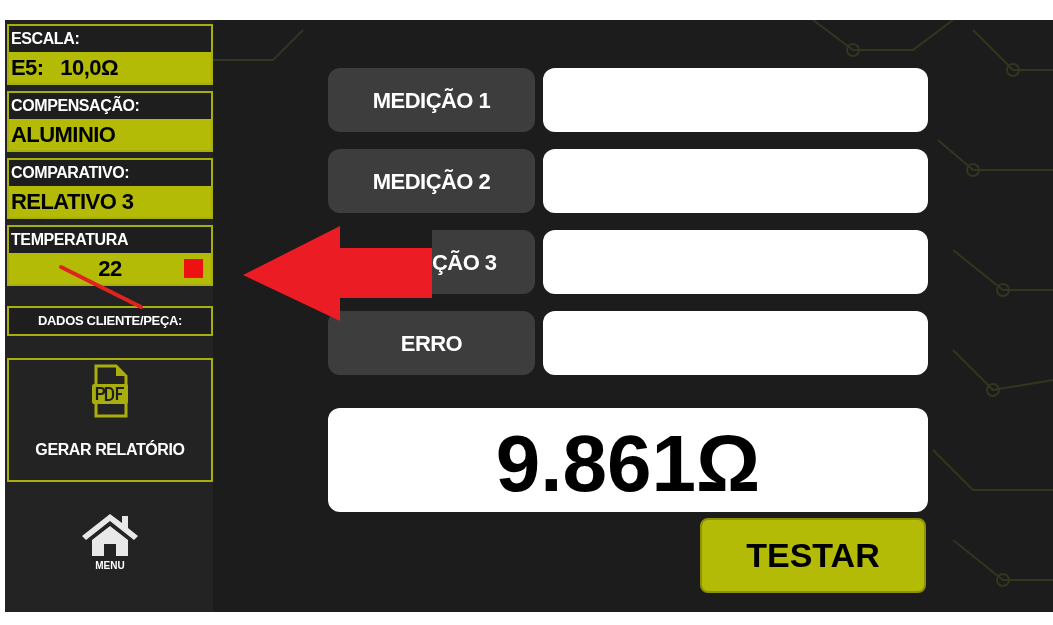 This screenshot has height=625, width=1053. I want to click on measurement-label: ÇÃO 3, so click(483, 262).